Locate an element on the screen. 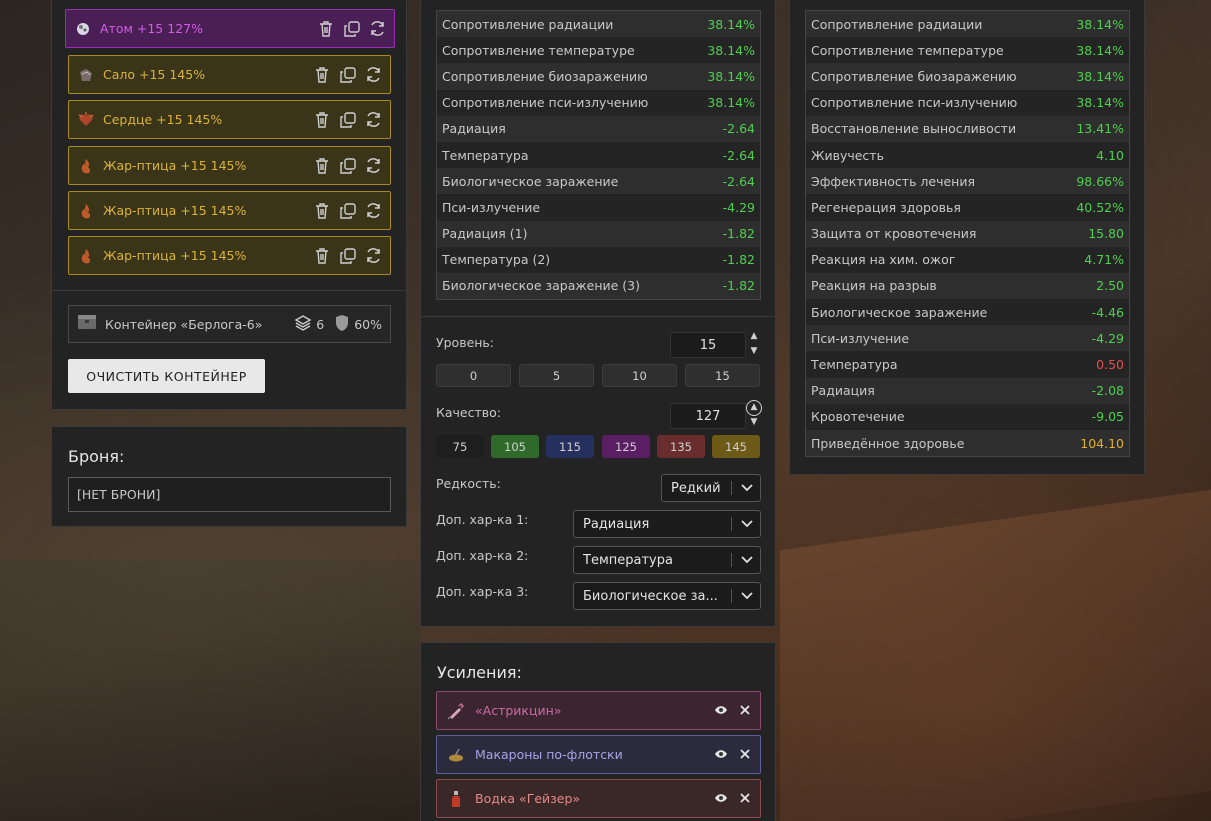 The height and width of the screenshot is (821, 1211). clear-container-button: ОЧИСТИТЬ КОНТЕЙНЕР is located at coordinates (166, 376).